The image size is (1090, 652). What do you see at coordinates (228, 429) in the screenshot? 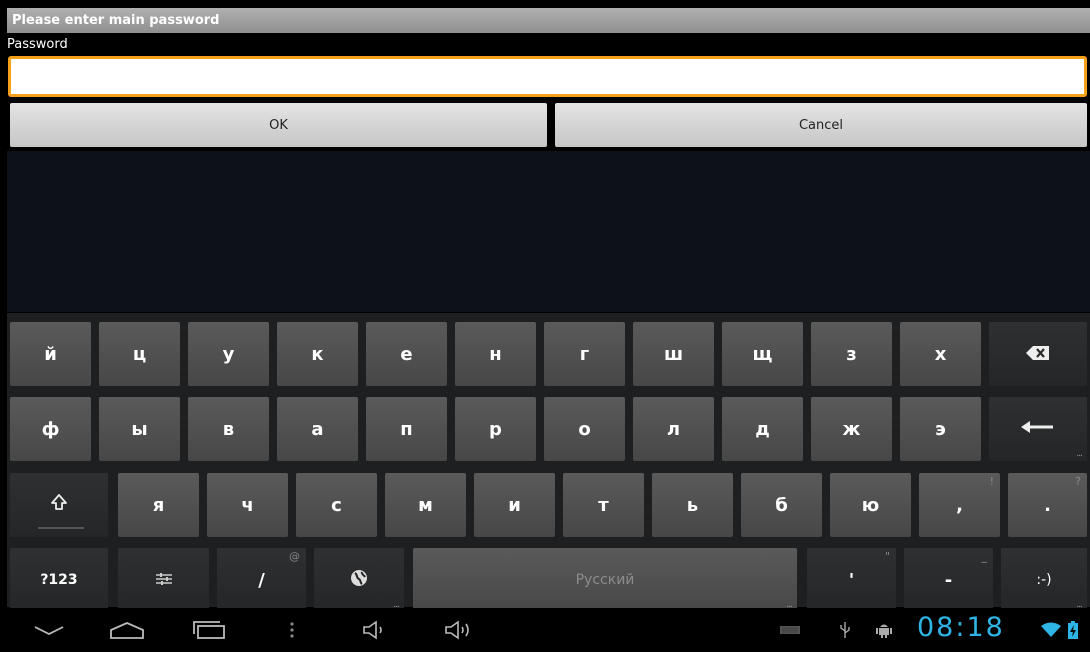
I see `key-letter: в` at bounding box center [228, 429].